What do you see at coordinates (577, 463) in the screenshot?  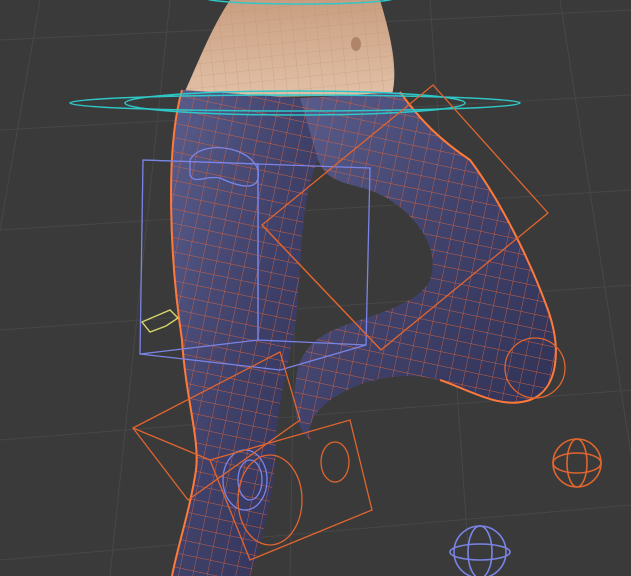 I see `orange-gizmo-sphere` at bounding box center [577, 463].